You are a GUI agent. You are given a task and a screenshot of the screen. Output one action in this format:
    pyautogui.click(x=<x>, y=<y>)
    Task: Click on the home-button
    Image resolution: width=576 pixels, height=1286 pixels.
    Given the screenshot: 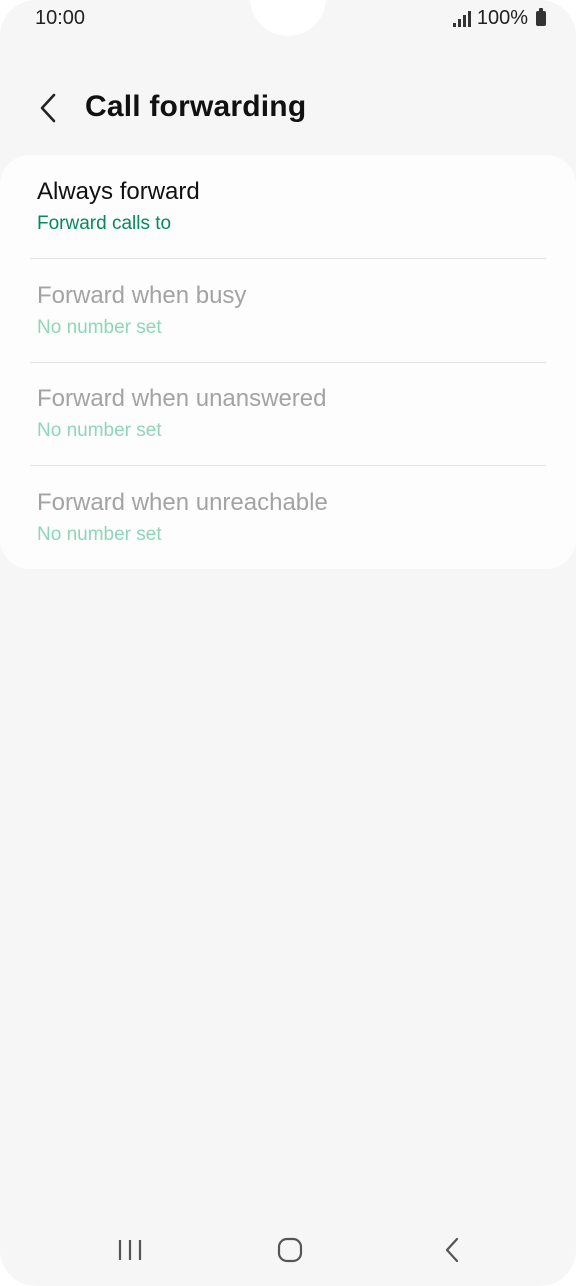 What is the action you would take?
    pyautogui.click(x=290, y=1250)
    